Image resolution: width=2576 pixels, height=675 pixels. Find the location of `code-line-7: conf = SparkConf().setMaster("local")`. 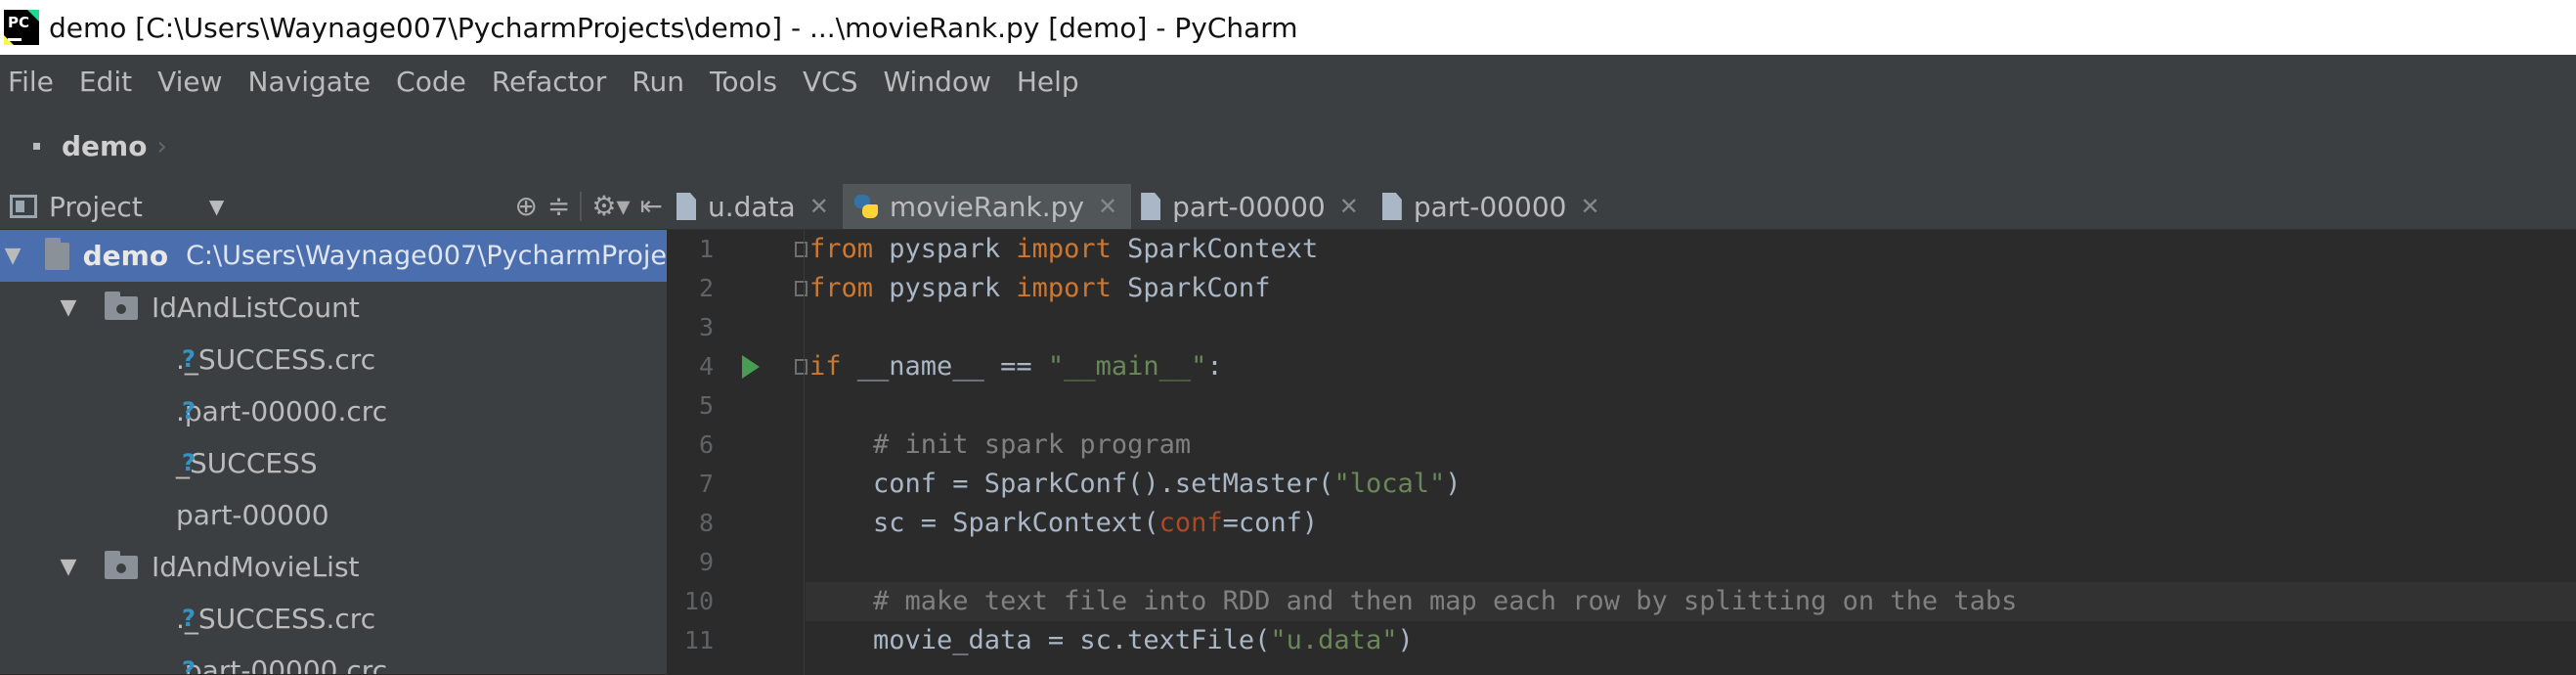

code-line-7: conf = SparkConf().setMaster("local") is located at coordinates (1691, 484).